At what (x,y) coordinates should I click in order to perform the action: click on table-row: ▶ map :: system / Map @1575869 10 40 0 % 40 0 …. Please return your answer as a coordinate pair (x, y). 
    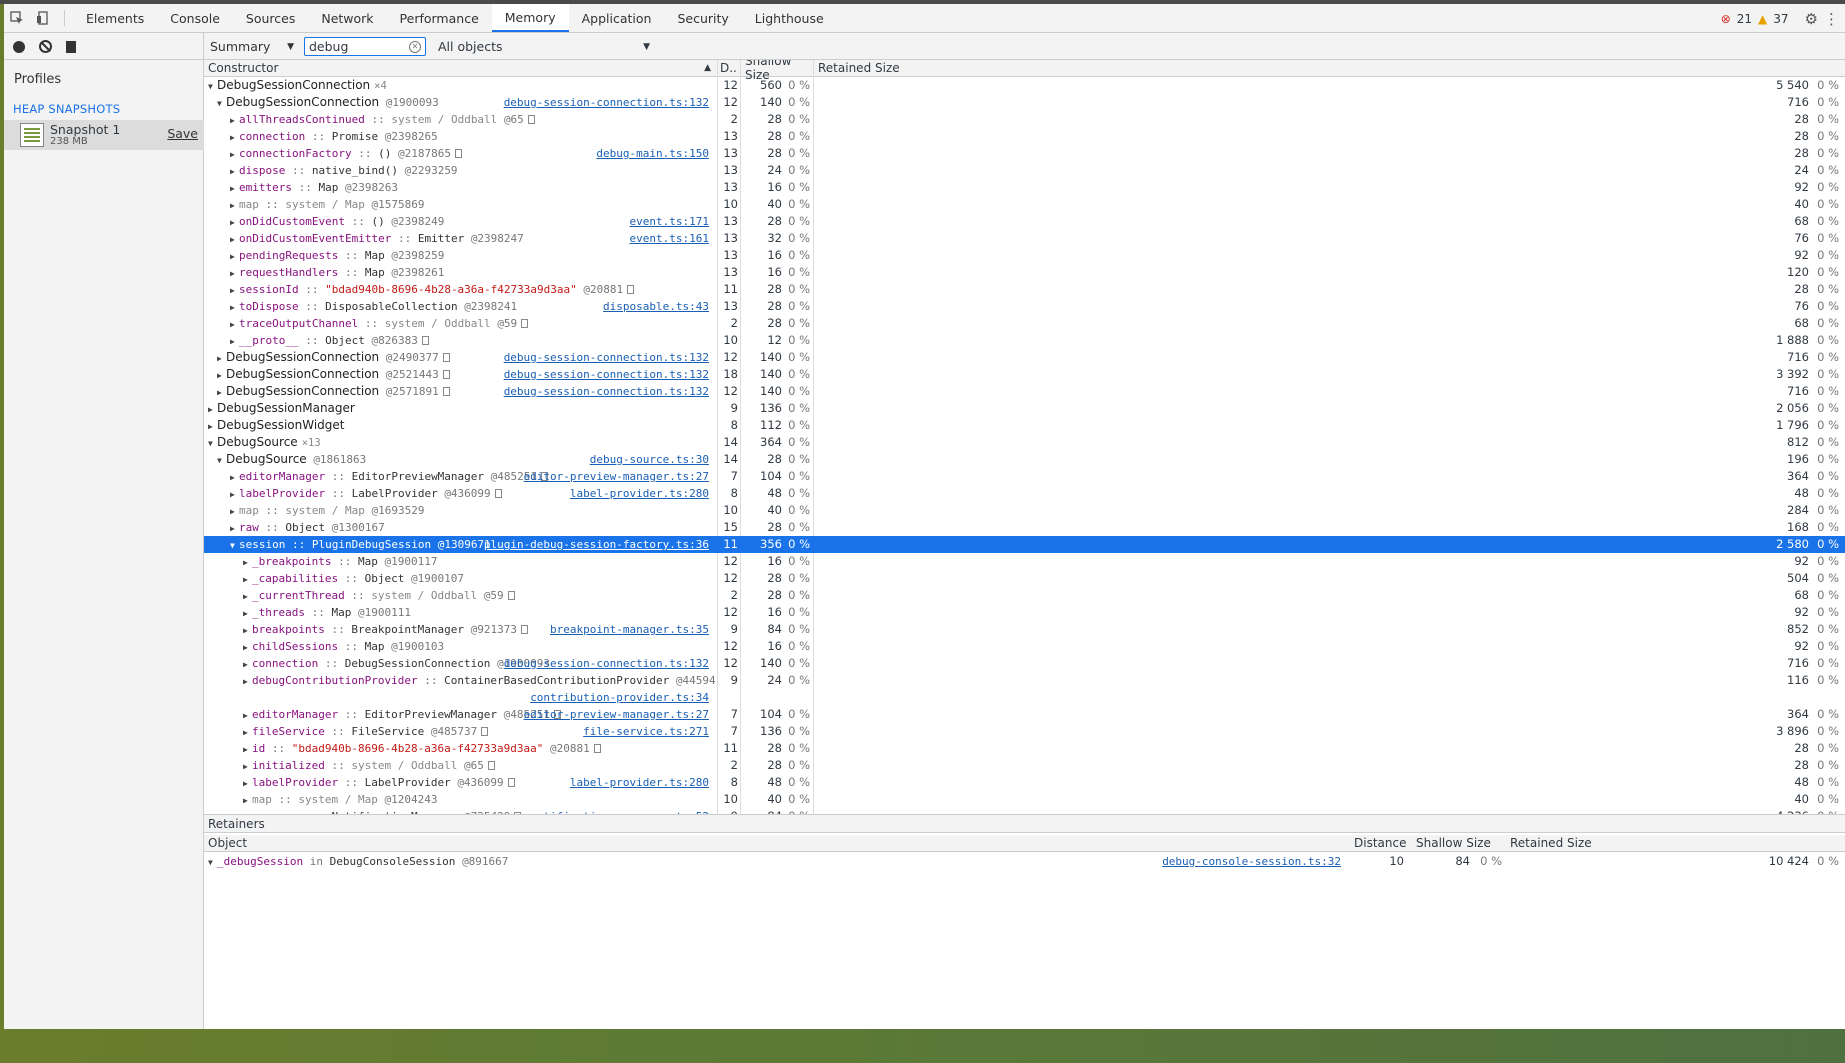
    Looking at the image, I should click on (1024, 204).